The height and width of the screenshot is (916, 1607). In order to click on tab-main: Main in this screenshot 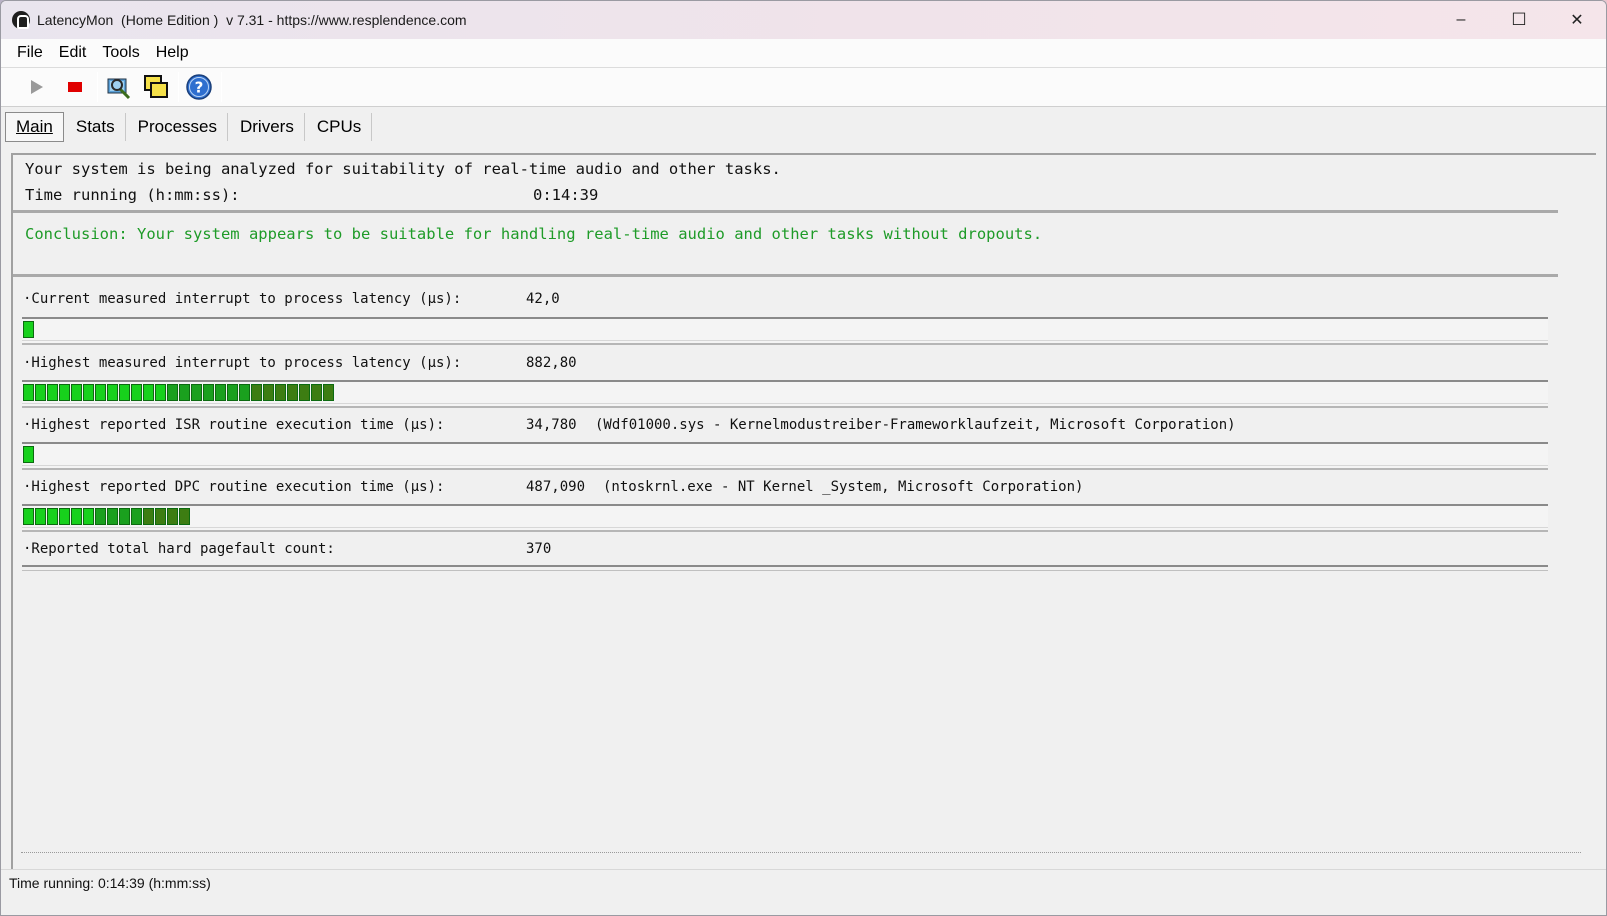, I will do `click(34, 127)`.